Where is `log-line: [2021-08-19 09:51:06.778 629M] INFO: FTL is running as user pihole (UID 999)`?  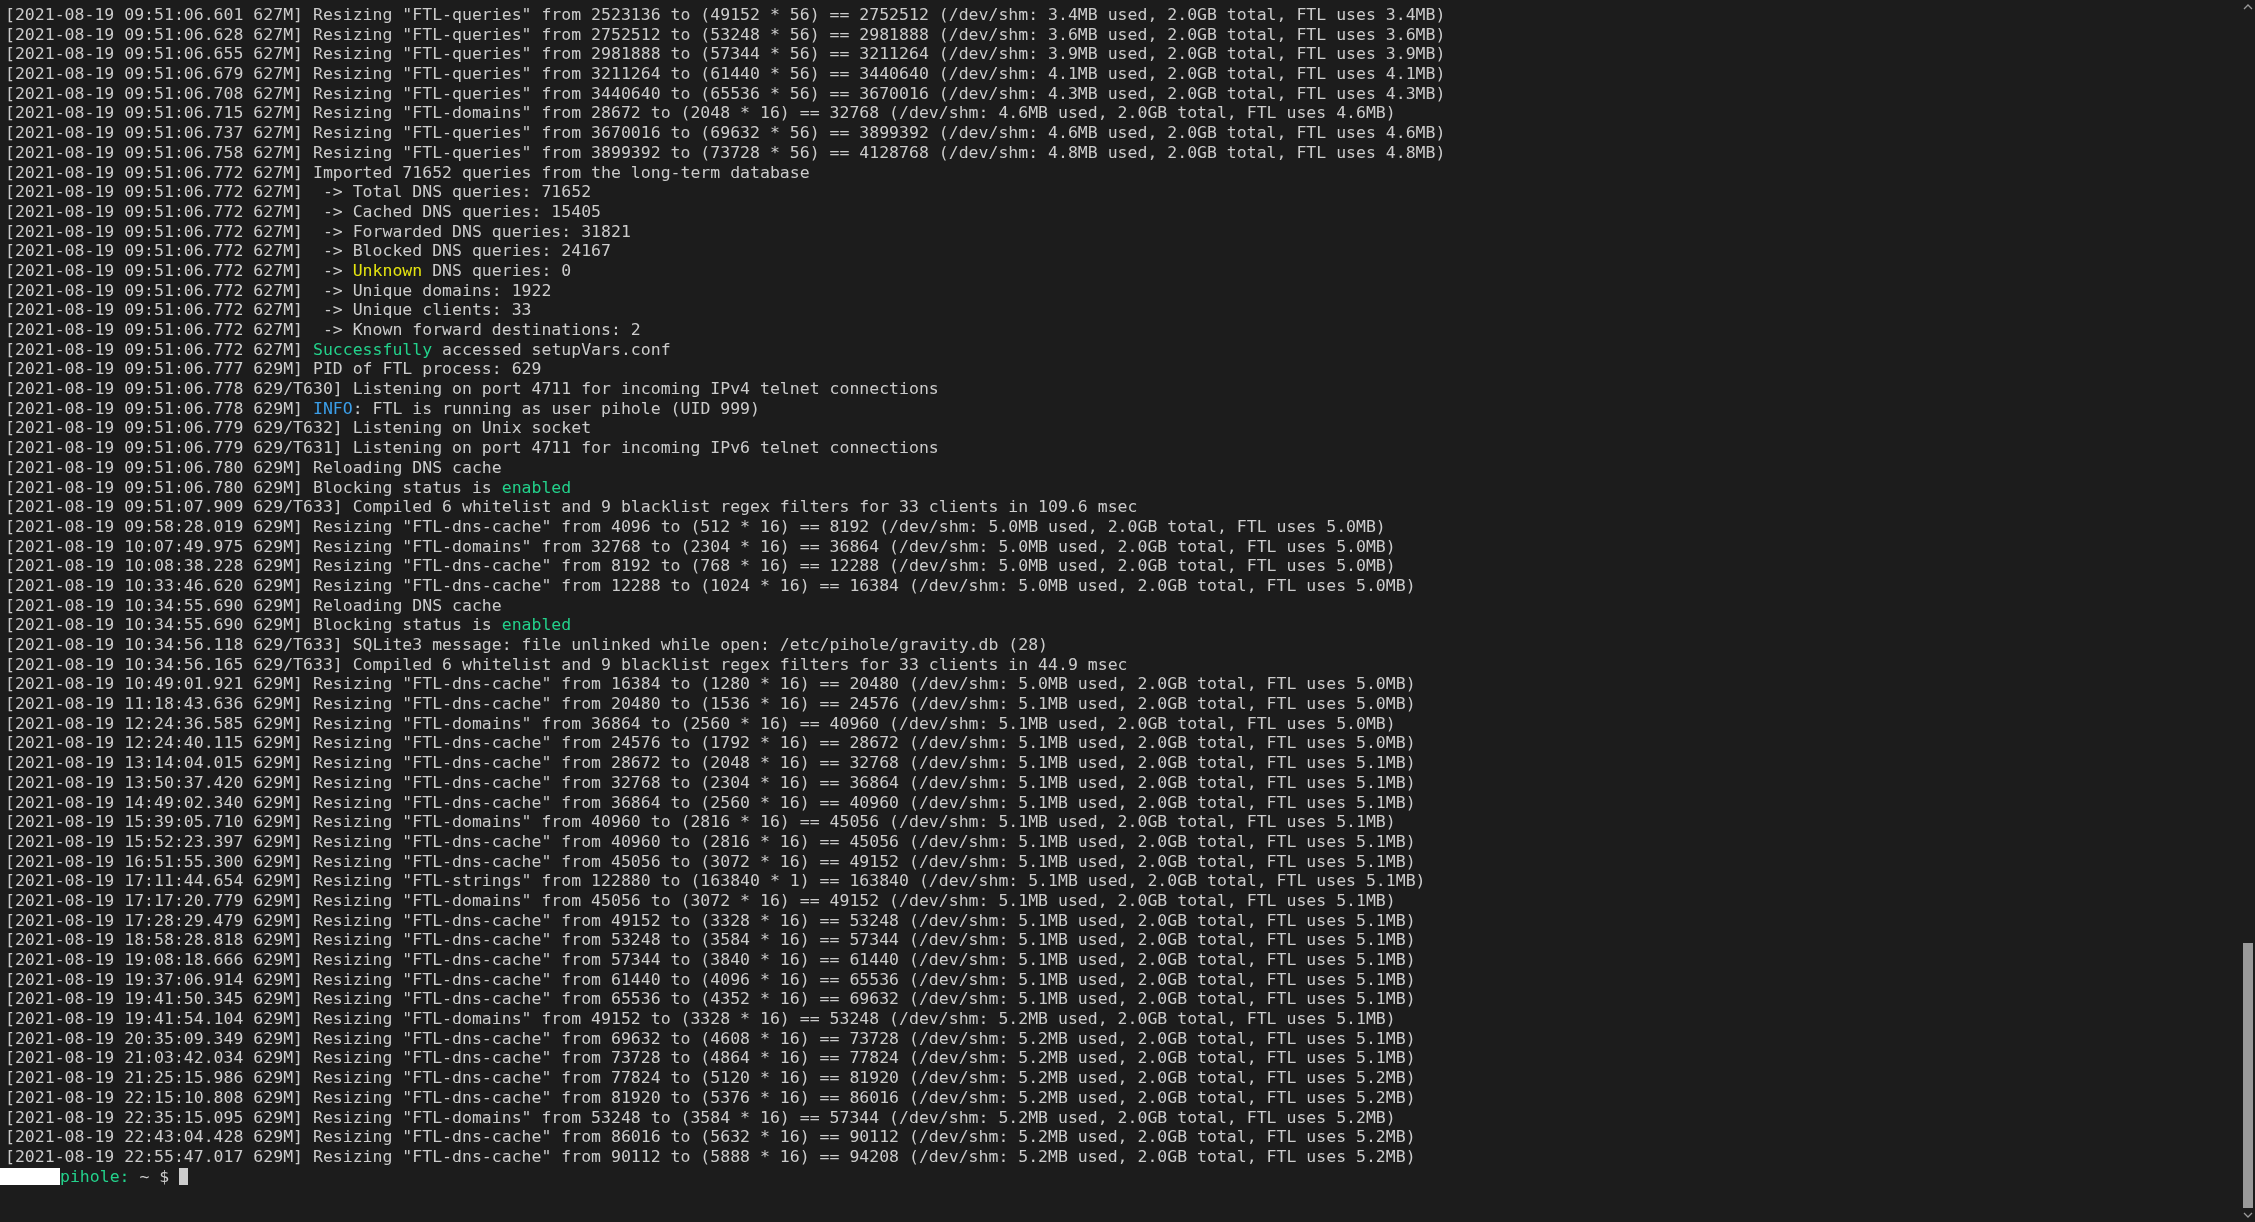 log-line: [2021-08-19 09:51:06.778 629M] INFO: FTL is running as user pihole (UID 999) is located at coordinates (382, 408).